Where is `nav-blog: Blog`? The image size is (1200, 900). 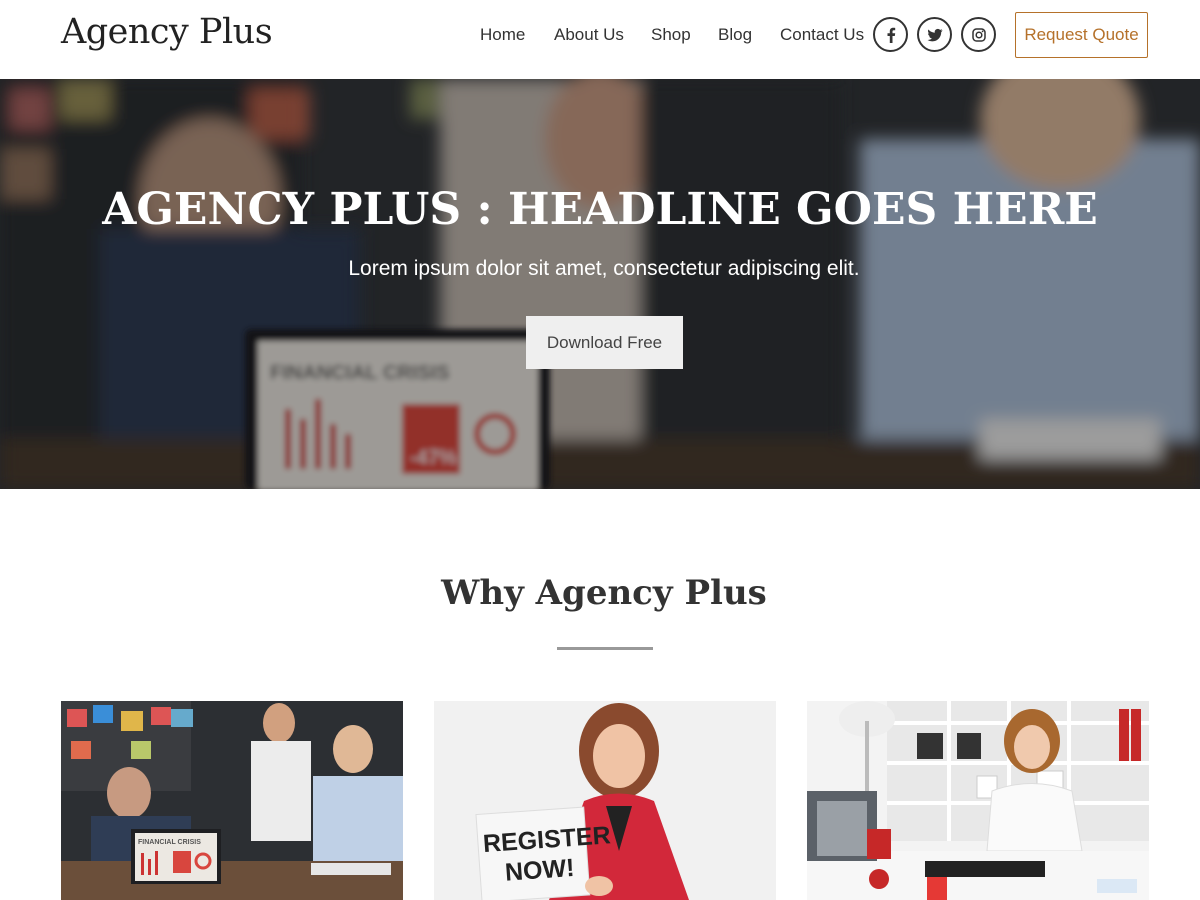 nav-blog: Blog is located at coordinates (735, 35).